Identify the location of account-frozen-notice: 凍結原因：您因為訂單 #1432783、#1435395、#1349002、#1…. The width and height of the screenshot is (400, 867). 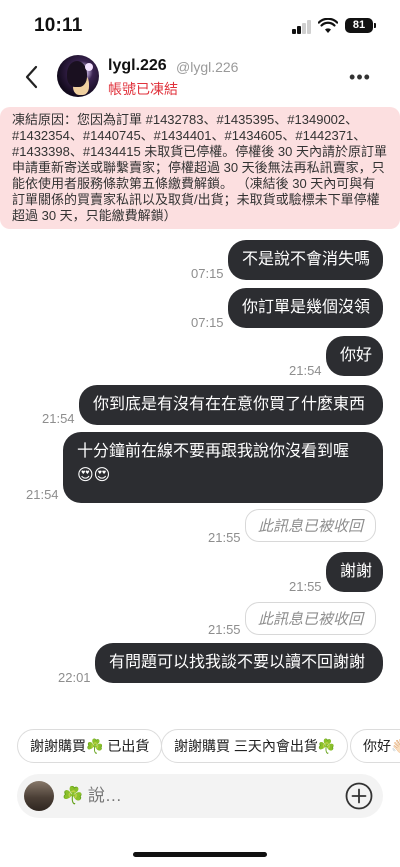
(200, 168).